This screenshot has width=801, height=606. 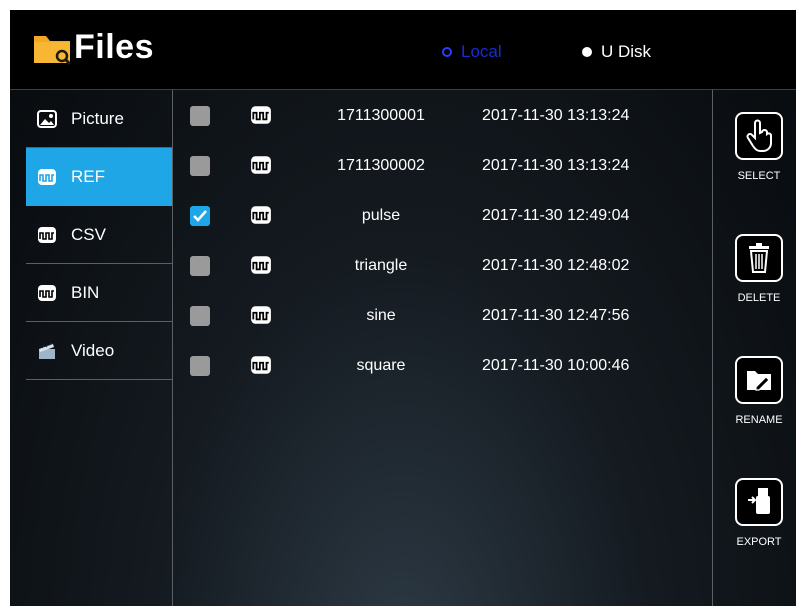 I want to click on hand-pointer-icon, so click(x=759, y=135).